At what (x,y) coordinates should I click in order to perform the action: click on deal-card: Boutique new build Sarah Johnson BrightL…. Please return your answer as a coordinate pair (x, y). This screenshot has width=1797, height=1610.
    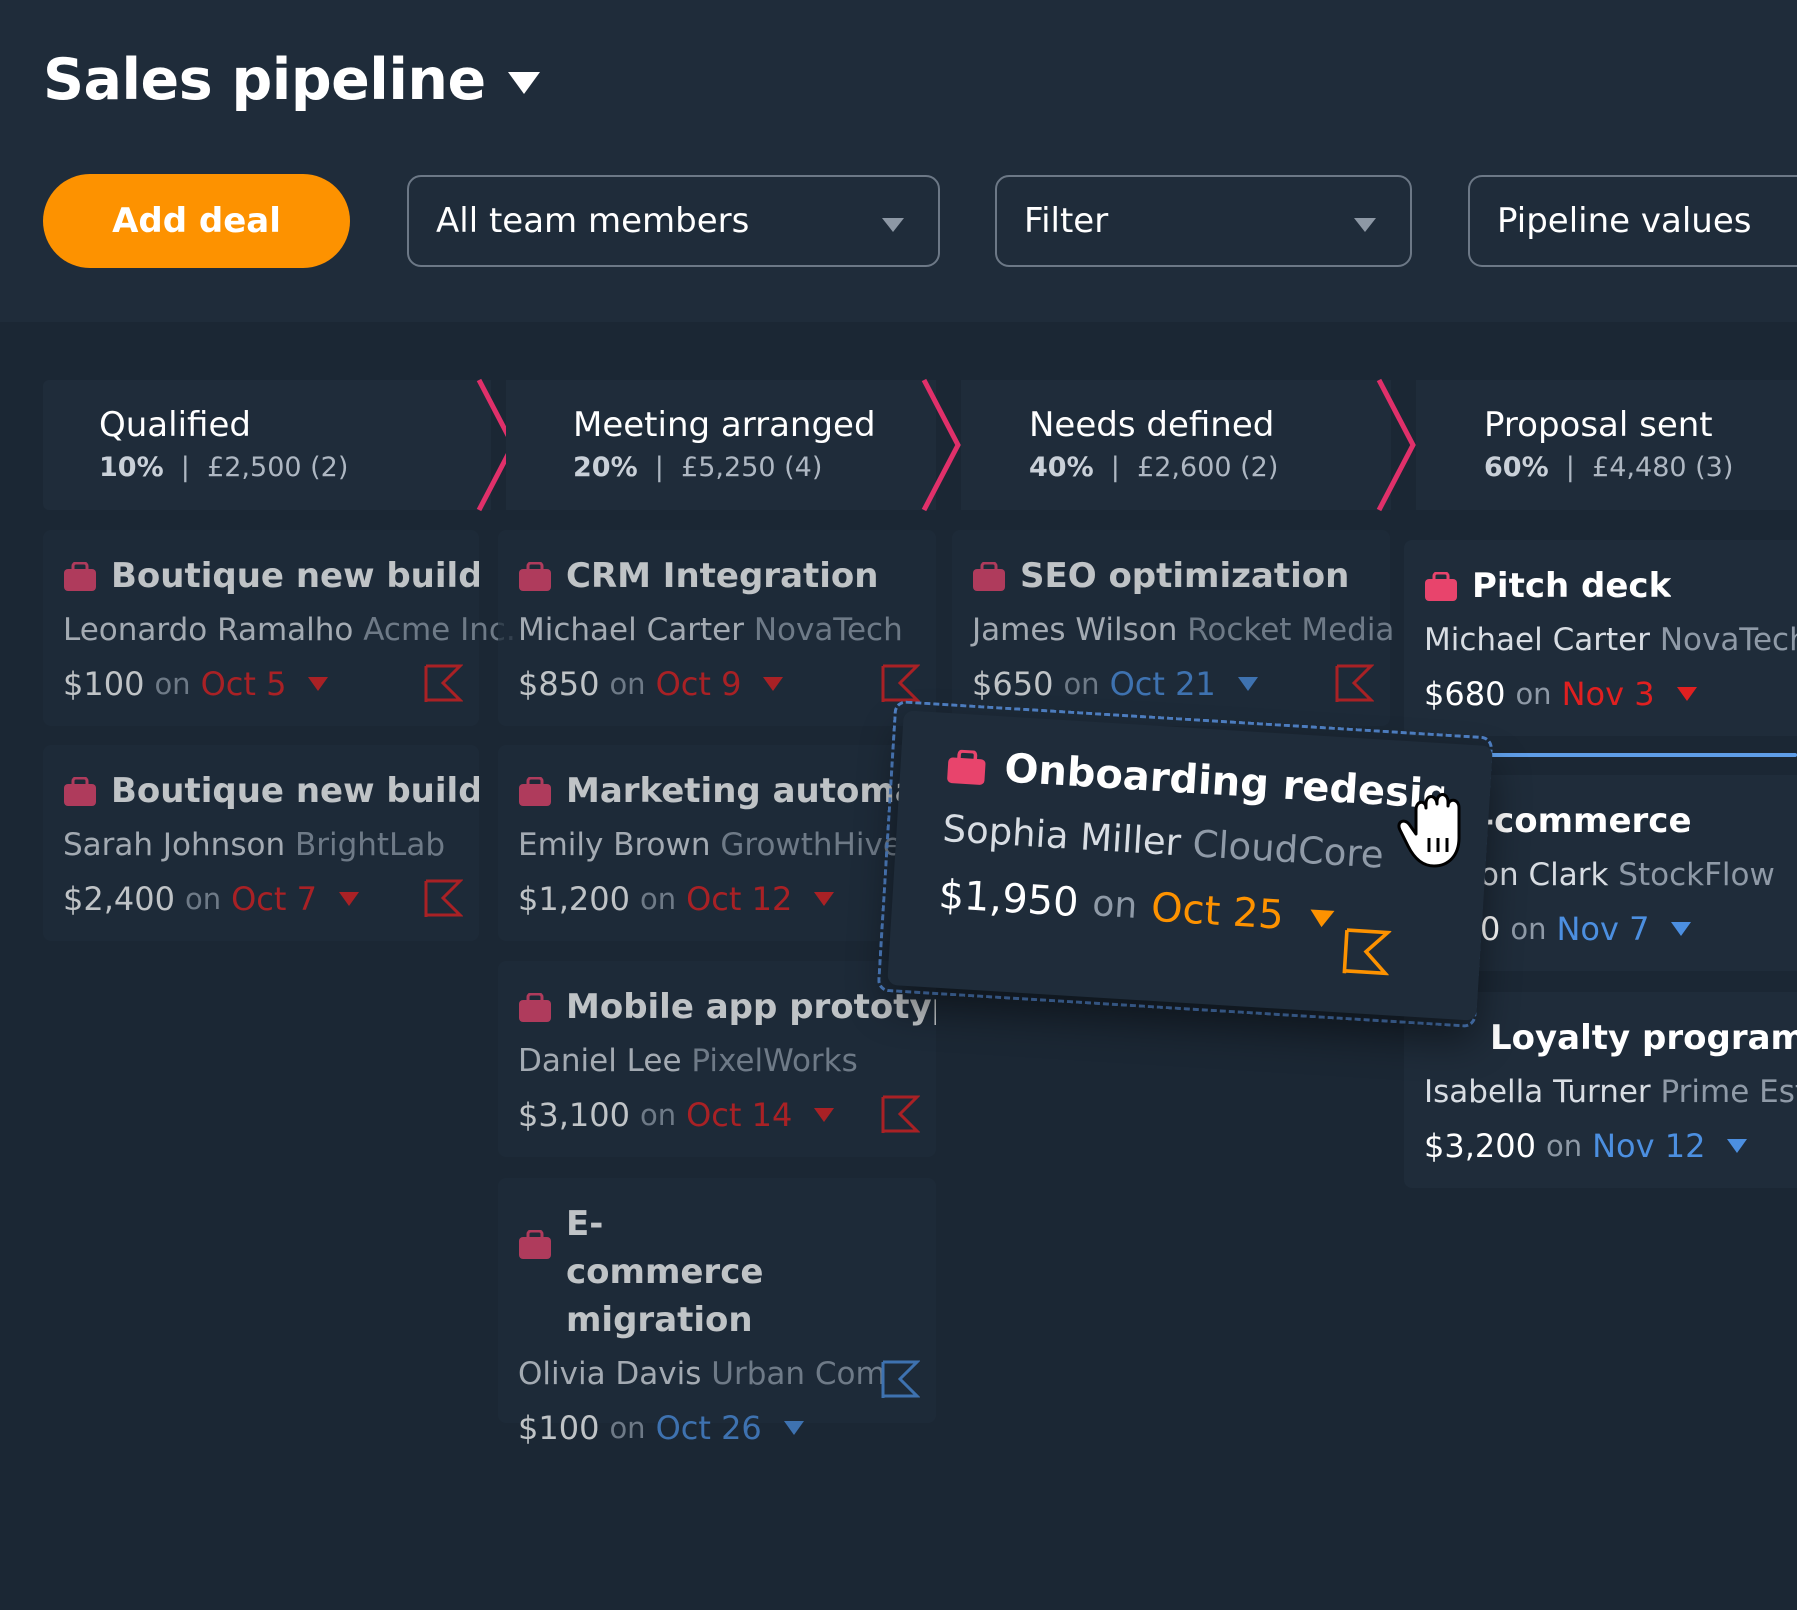
    Looking at the image, I should click on (261, 843).